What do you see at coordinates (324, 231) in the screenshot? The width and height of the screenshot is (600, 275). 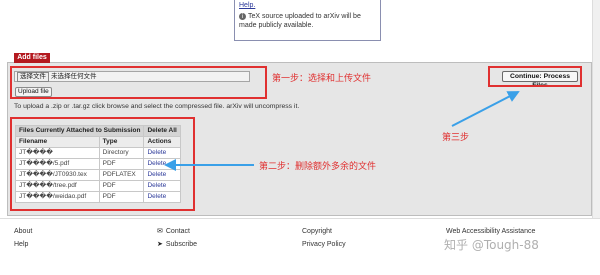 I see `footer-copyright-link: Copyright` at bounding box center [324, 231].